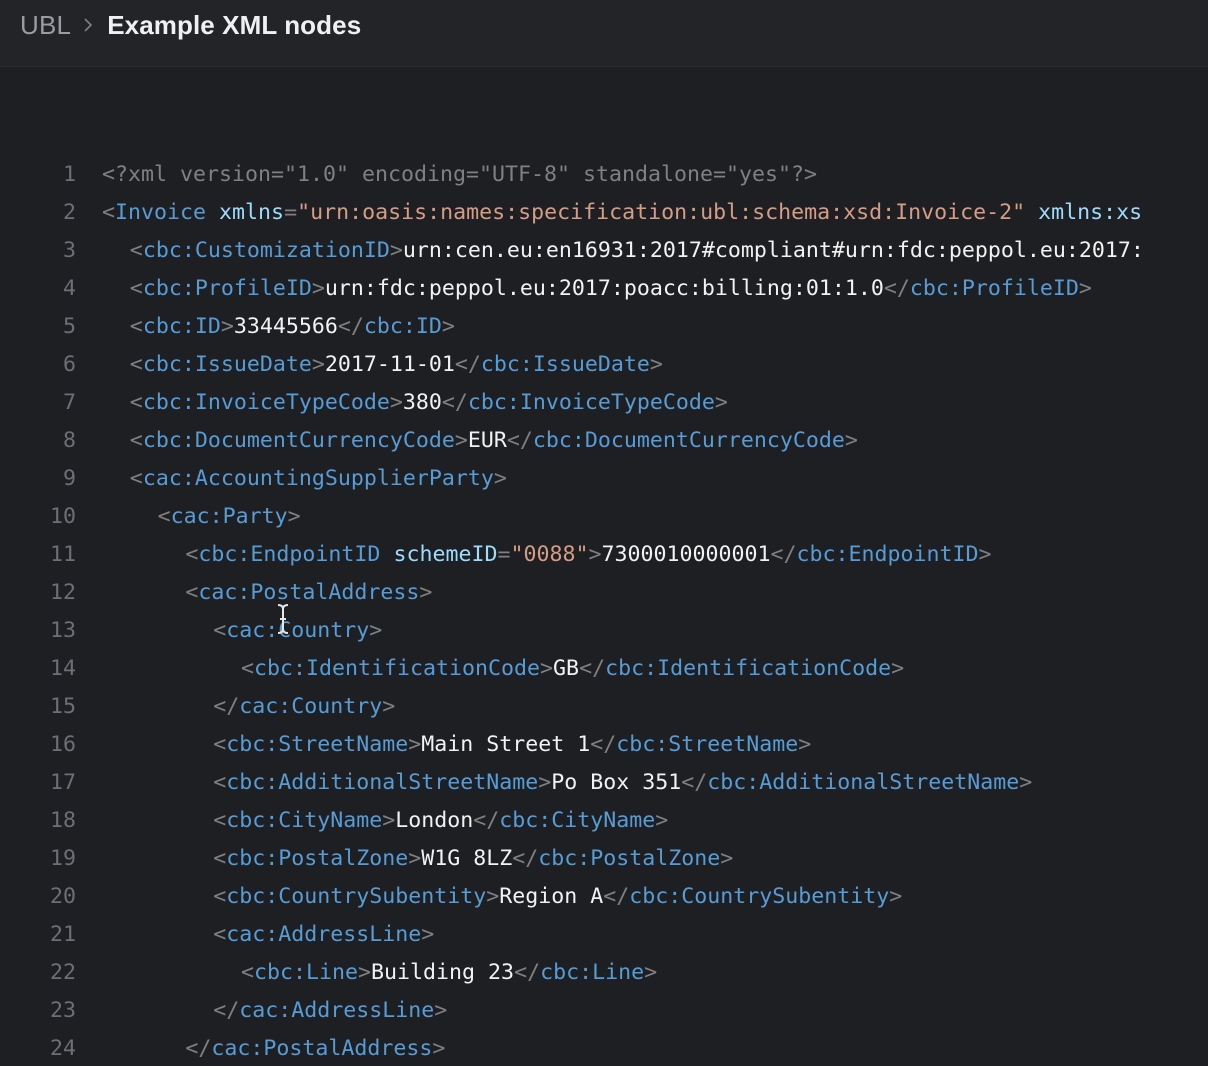 The width and height of the screenshot is (1208, 1066). I want to click on tag-name: cbc:EndpointID, so click(887, 554).